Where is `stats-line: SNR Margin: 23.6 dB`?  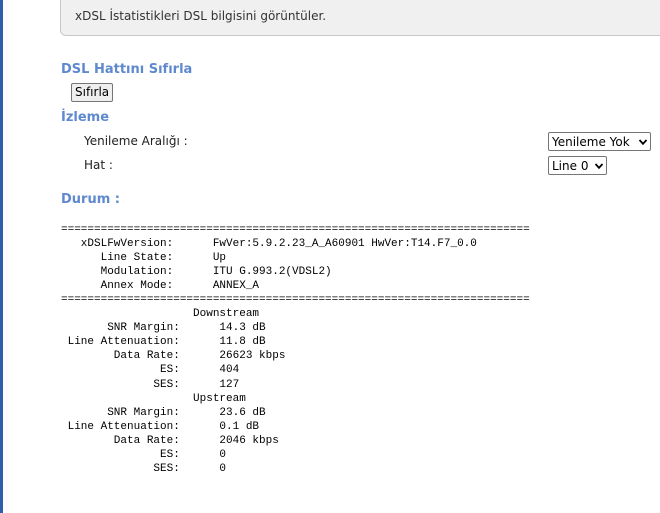 stats-line: SNR Margin: 23.6 dB is located at coordinates (163, 412).